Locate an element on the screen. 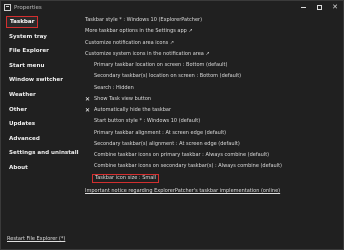  show-task-view-checkbox: ✕ Show Task view button is located at coordinates (213, 99).